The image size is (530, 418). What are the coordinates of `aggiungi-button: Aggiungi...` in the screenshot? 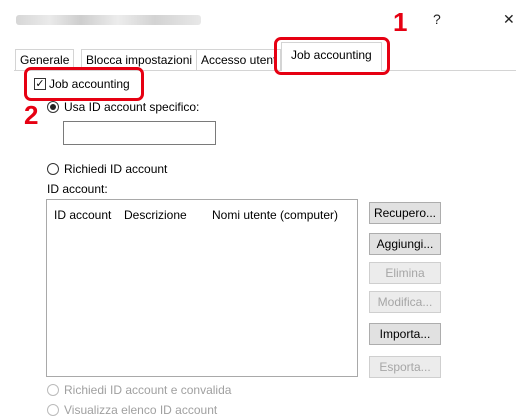 It's located at (405, 244).